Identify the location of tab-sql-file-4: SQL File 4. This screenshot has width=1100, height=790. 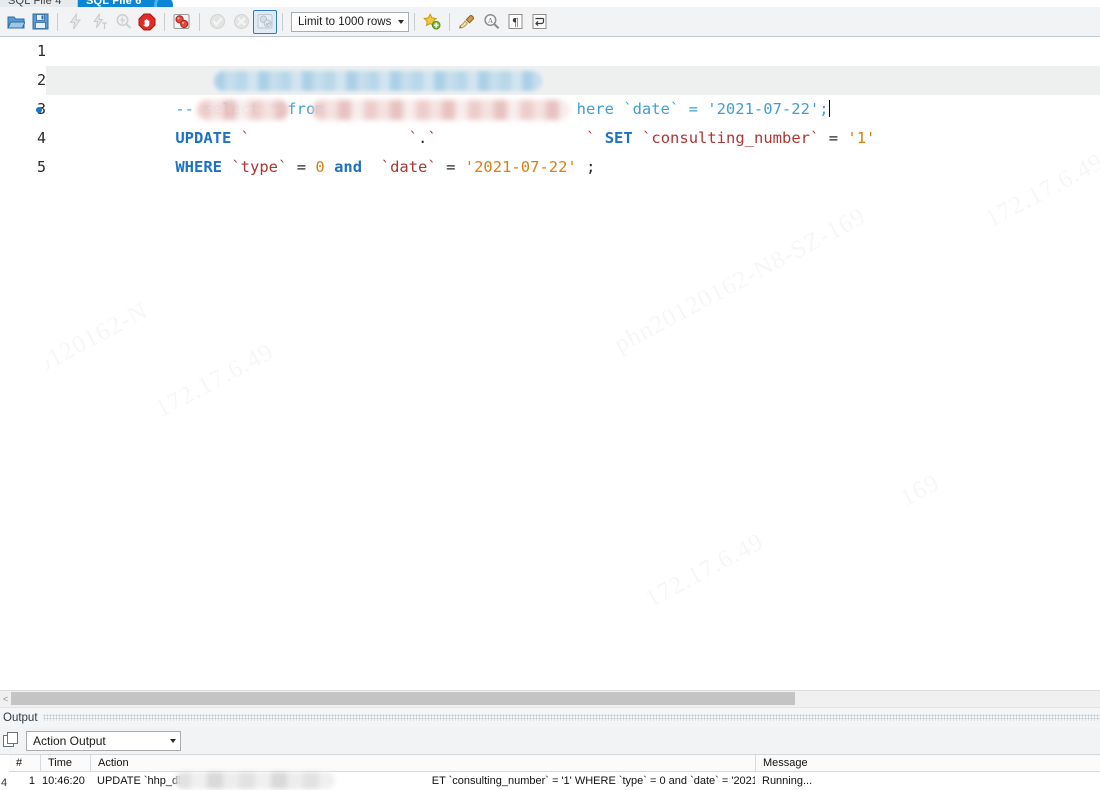
(39, 3).